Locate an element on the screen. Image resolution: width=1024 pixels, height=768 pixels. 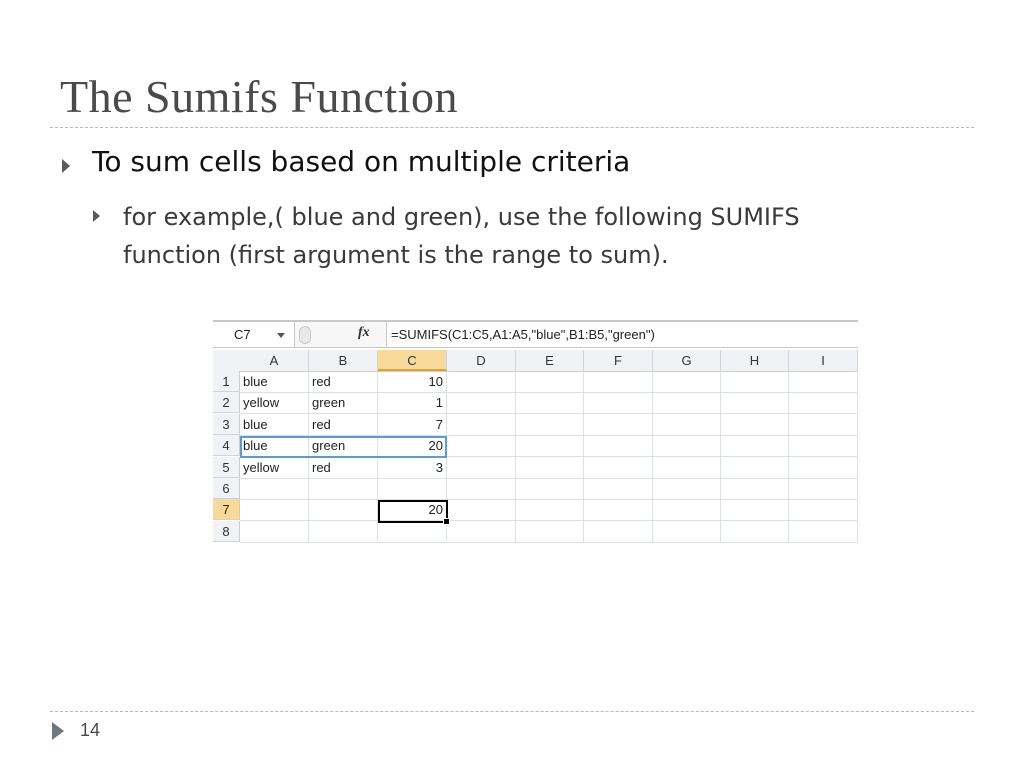
cell-f4 is located at coordinates (618, 446).